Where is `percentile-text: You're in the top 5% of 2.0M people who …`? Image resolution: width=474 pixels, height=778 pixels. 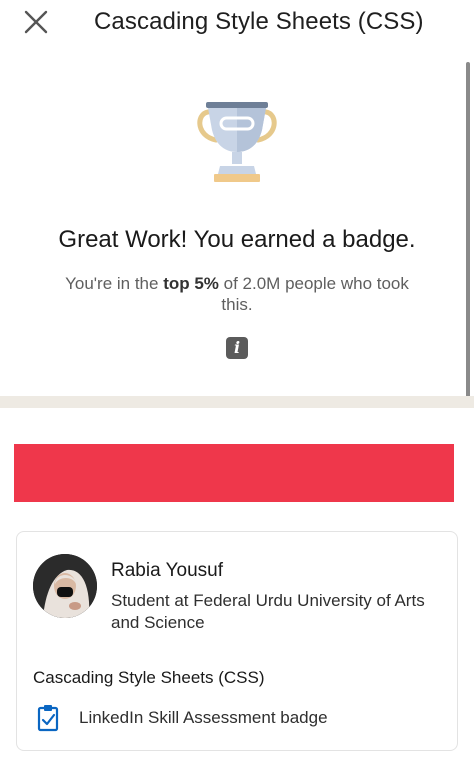
percentile-text: You're in the top 5% of 2.0M people who … is located at coordinates (237, 294).